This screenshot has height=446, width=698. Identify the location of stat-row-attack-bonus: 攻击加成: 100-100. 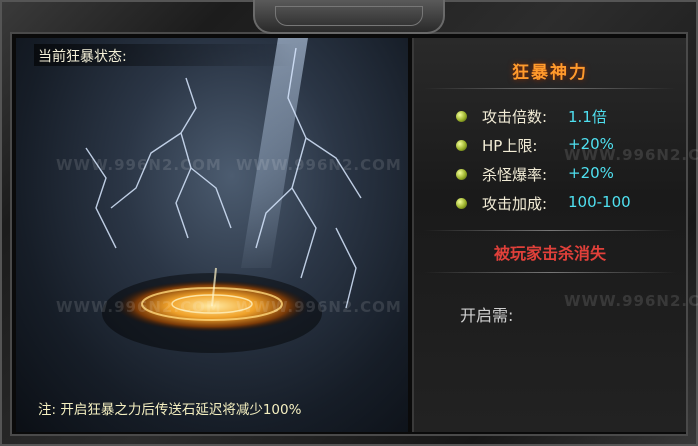
(566, 204).